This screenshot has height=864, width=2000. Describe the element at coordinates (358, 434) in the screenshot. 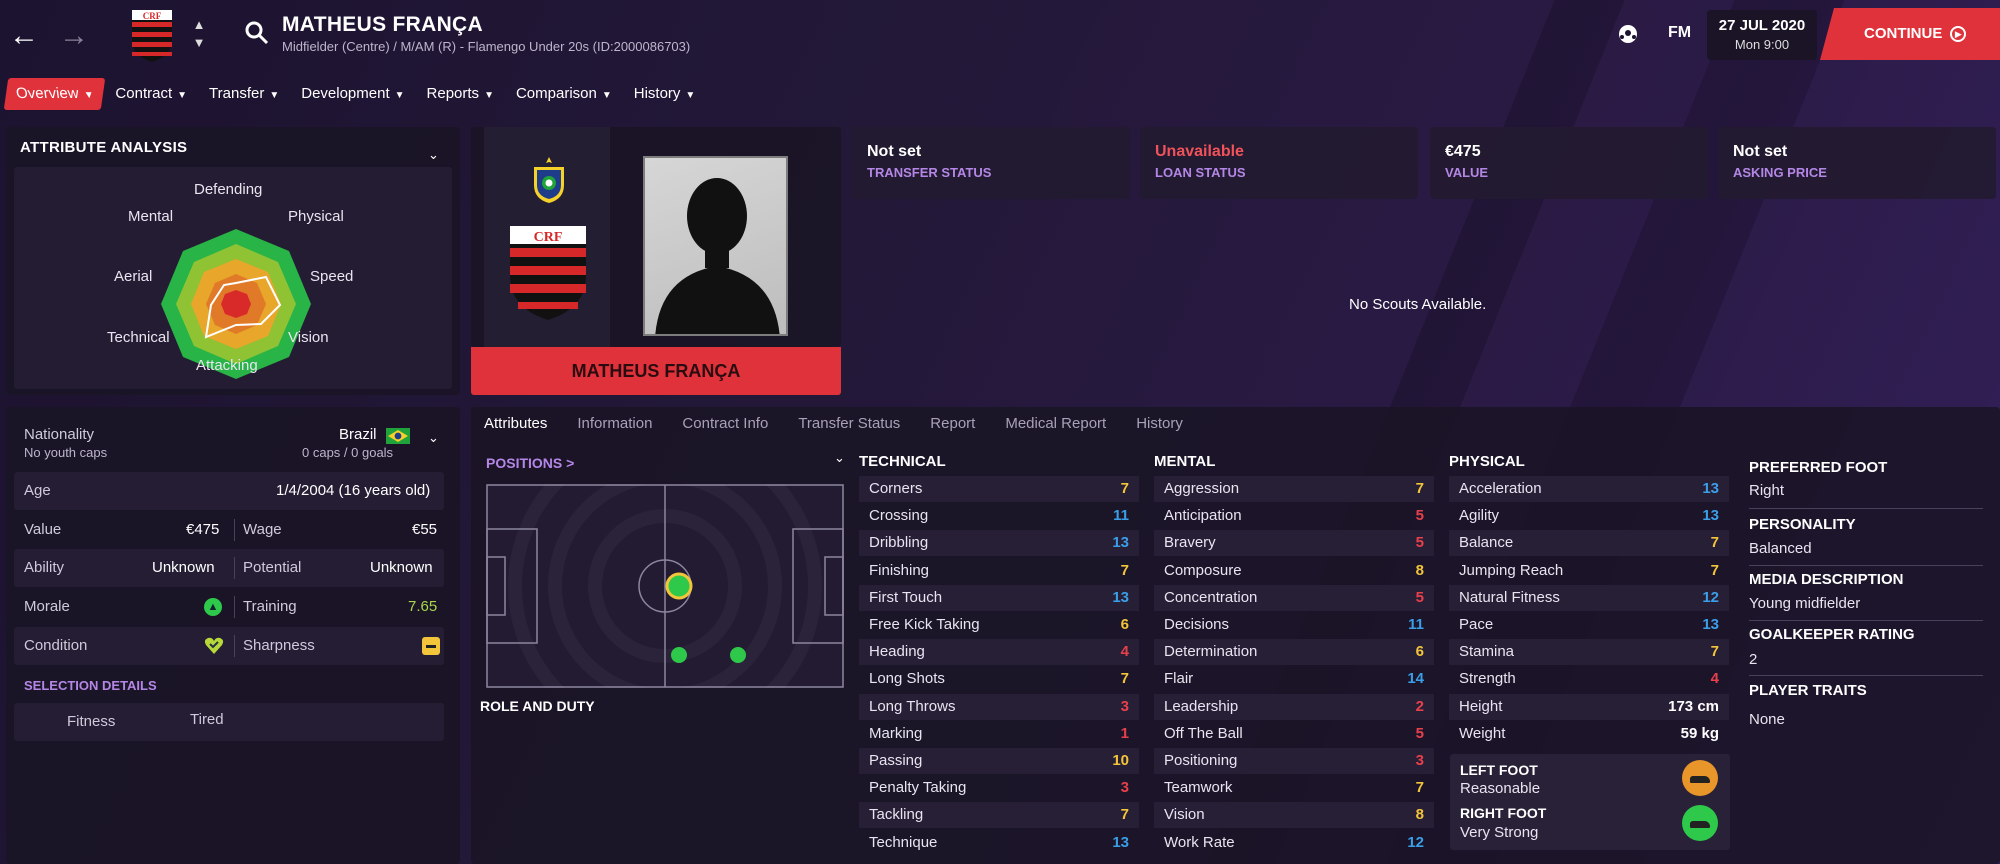

I see `nationality-value: Brazil` at that location.